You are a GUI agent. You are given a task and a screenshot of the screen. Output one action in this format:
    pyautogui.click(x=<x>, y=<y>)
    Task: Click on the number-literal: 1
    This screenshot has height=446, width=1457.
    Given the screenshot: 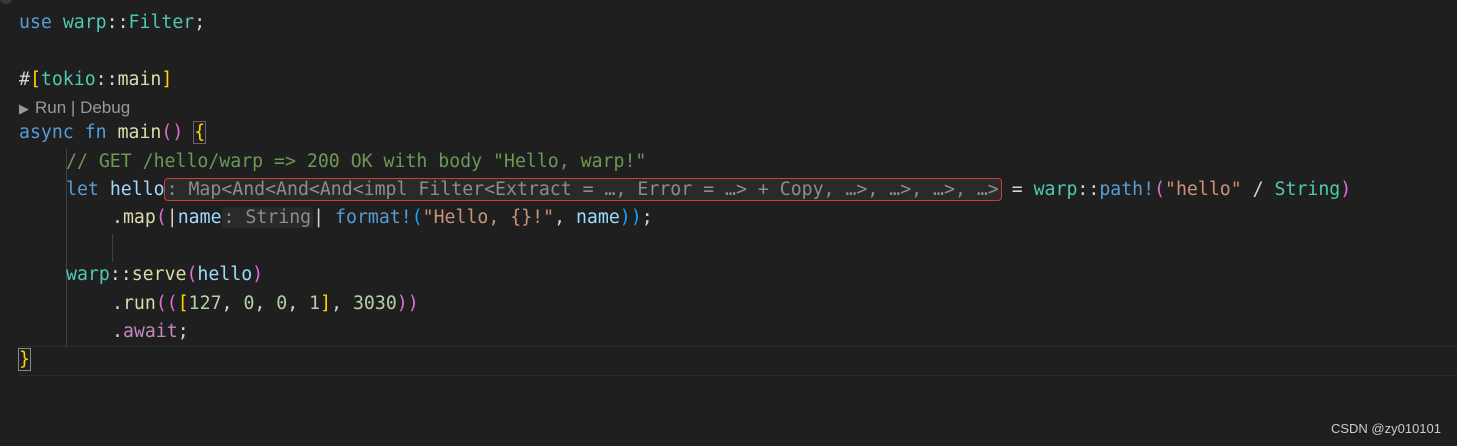 What is the action you would take?
    pyautogui.click(x=315, y=303)
    